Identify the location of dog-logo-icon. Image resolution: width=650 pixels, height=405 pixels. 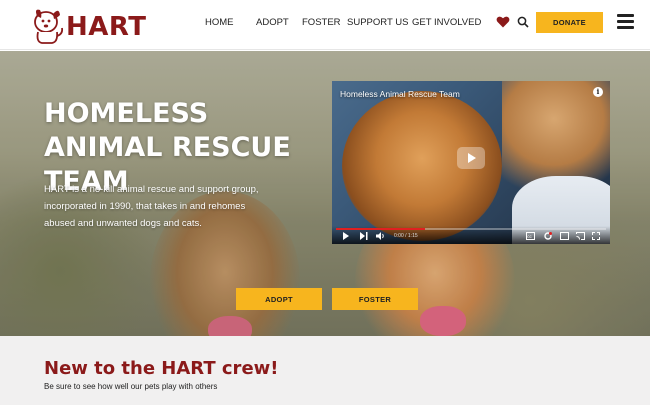
(49, 26).